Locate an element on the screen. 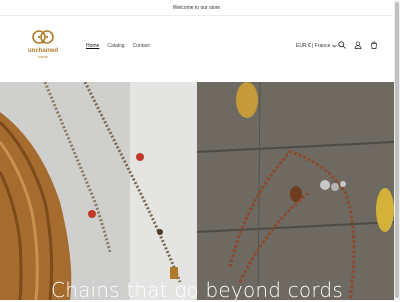  announcement-text: Welcome to our store is located at coordinates (196, 7).